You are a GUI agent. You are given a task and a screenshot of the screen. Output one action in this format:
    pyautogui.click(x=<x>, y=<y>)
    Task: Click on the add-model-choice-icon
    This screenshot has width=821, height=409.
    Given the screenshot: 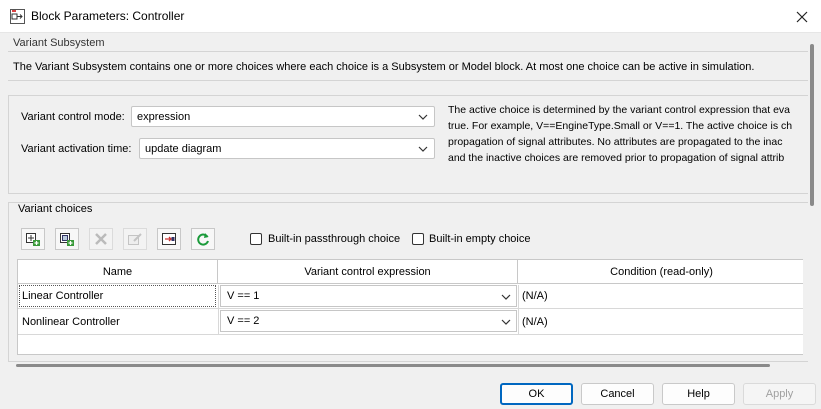 What is the action you would take?
    pyautogui.click(x=67, y=239)
    